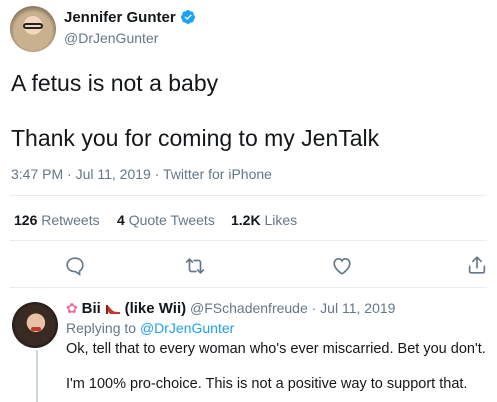  What do you see at coordinates (26, 220) in the screenshot?
I see `retweets-count: 126` at bounding box center [26, 220].